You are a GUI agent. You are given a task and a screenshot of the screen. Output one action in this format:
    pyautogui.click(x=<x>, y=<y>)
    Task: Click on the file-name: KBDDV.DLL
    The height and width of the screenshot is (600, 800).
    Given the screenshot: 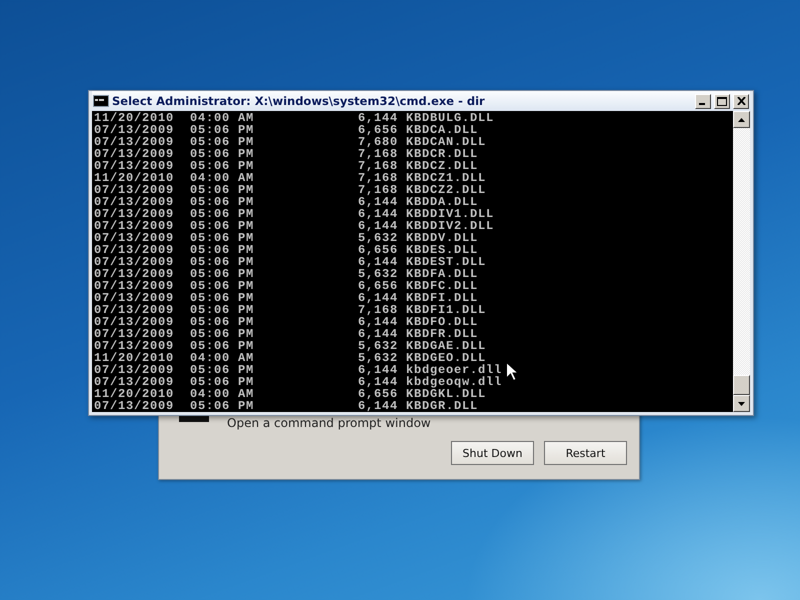 What is the action you would take?
    pyautogui.click(x=442, y=238)
    